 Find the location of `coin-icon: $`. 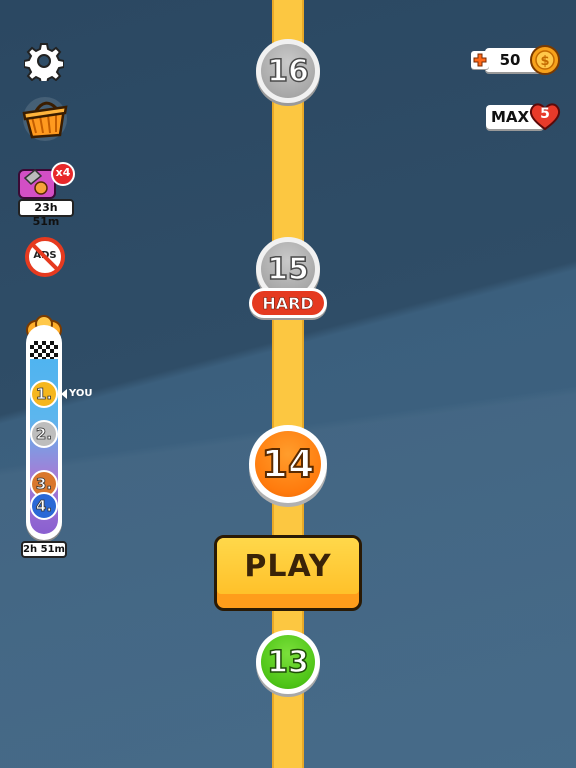

coin-icon: $ is located at coordinates (545, 60).